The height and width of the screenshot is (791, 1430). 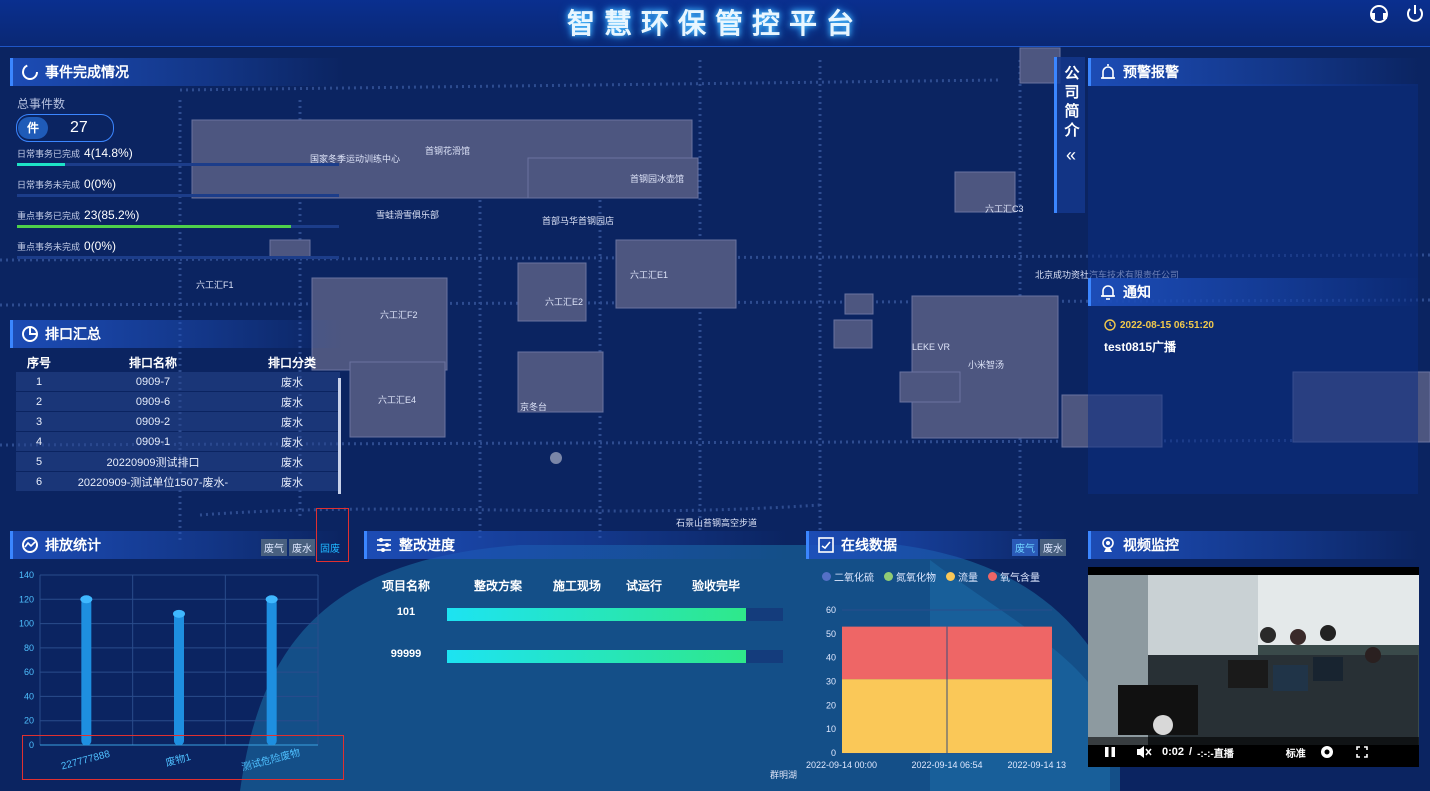 What do you see at coordinates (399, 314) in the screenshot?
I see `map-label: 六工汇F2` at bounding box center [399, 314].